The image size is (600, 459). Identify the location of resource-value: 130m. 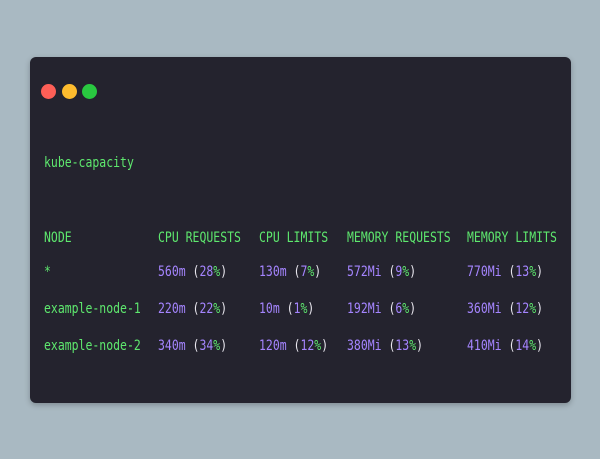
(273, 272).